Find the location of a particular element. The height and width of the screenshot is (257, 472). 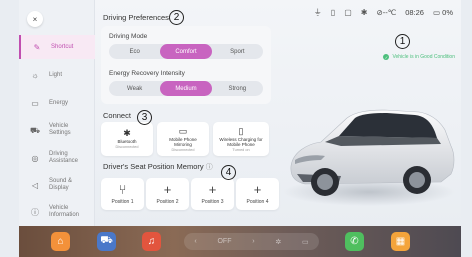

energy-recovery-medium: Medium is located at coordinates (186, 88).